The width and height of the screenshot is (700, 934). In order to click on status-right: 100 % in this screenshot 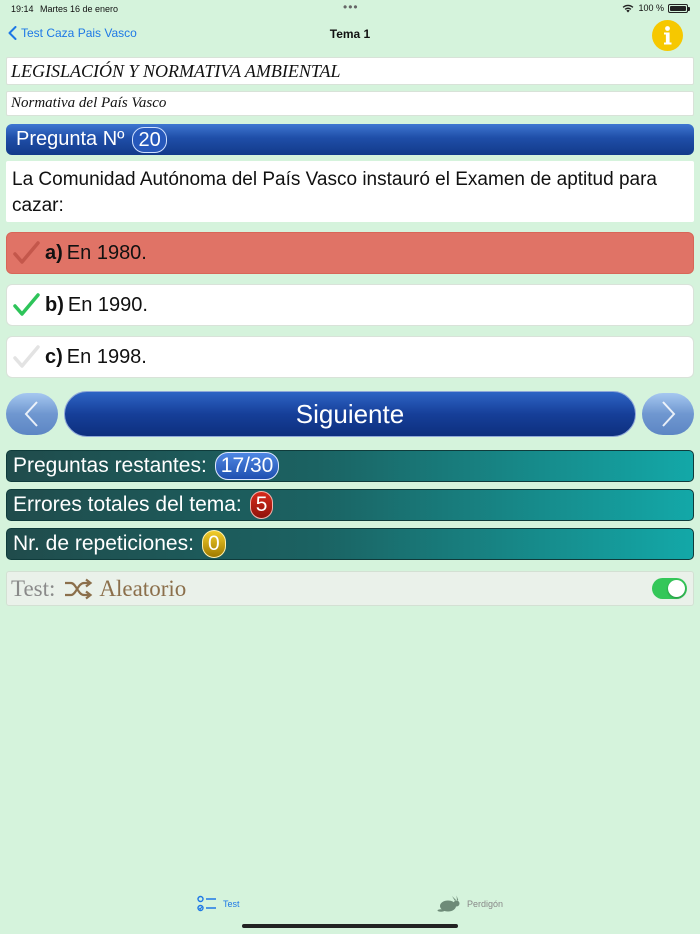, I will do `click(656, 8)`.